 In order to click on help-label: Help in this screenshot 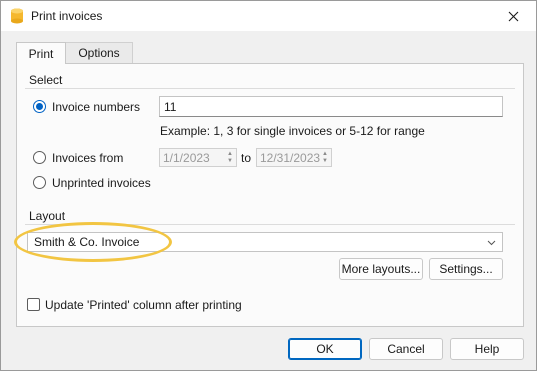, I will do `click(487, 349)`.